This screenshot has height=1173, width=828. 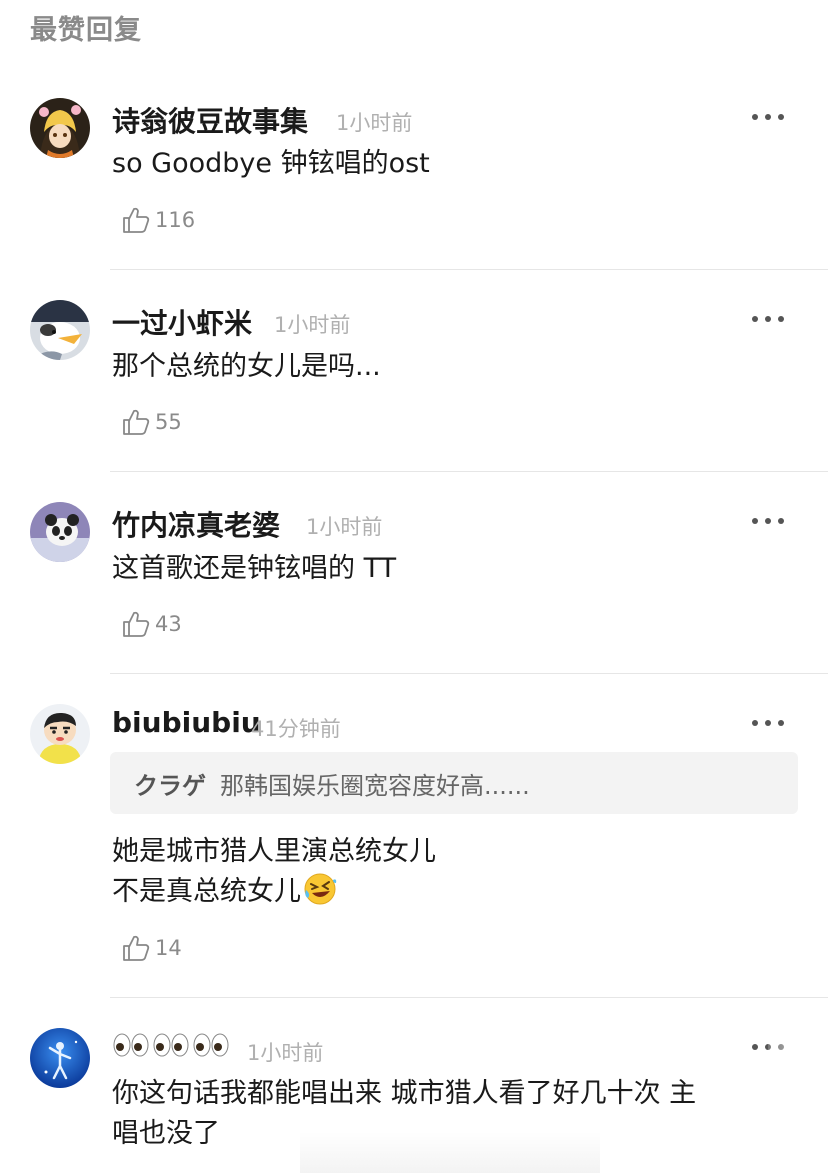 What do you see at coordinates (274, 851) in the screenshot?
I see `comment-text-line: 她是城市猎人里演总统女儿` at bounding box center [274, 851].